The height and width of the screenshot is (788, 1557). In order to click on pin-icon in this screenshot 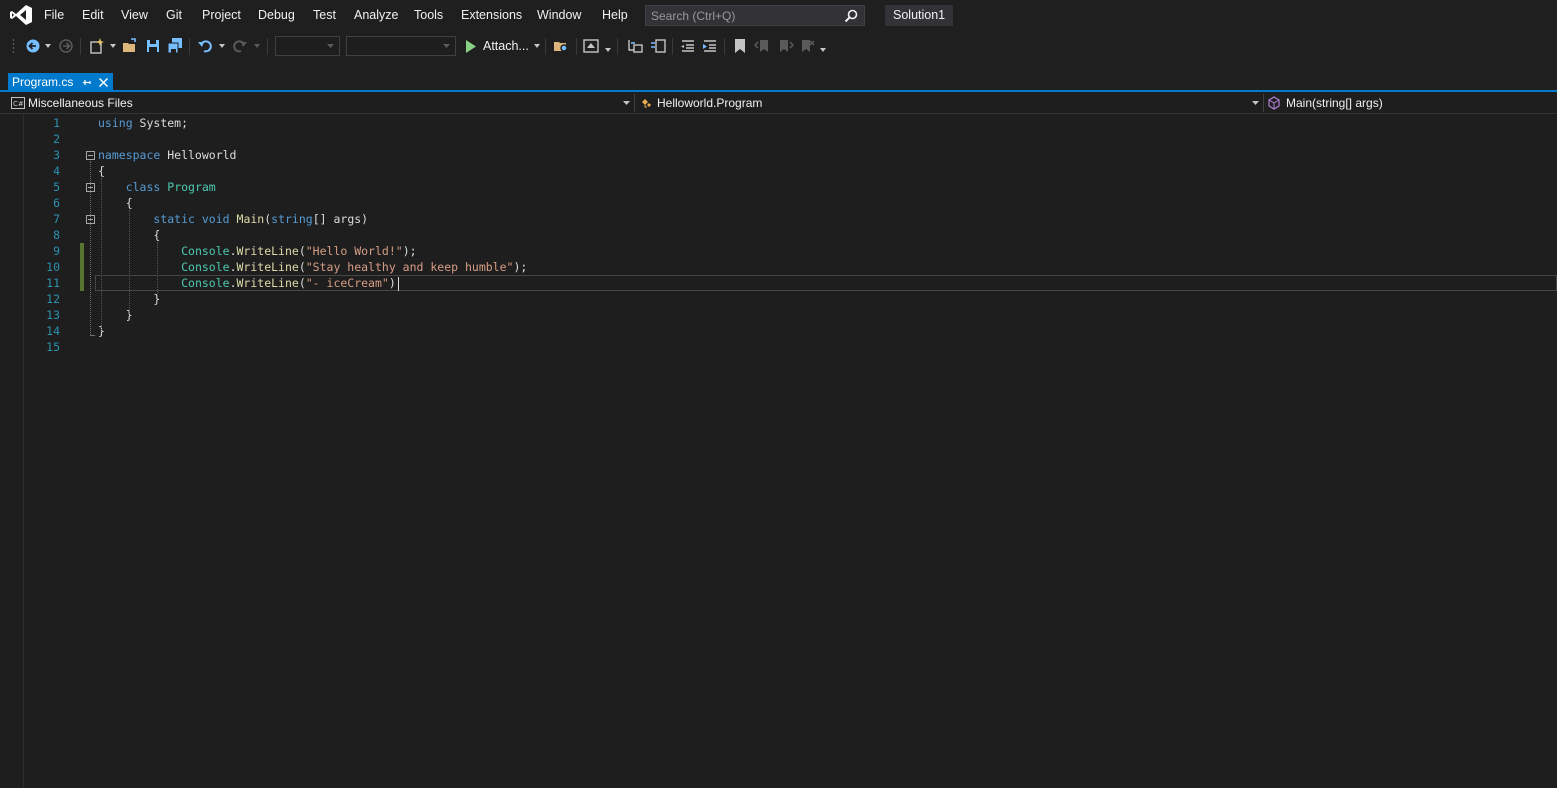, I will do `click(87, 83)`.